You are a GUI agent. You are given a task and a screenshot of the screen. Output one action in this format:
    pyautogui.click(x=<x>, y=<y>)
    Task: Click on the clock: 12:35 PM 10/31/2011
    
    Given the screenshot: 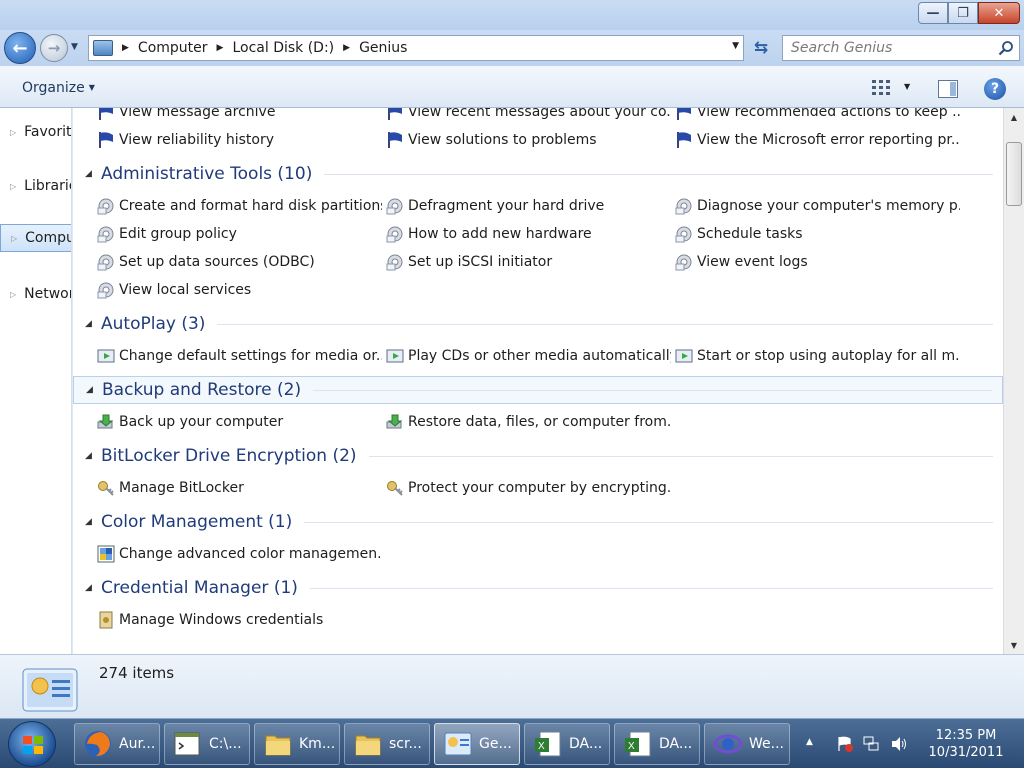 What is the action you would take?
    pyautogui.click(x=966, y=744)
    